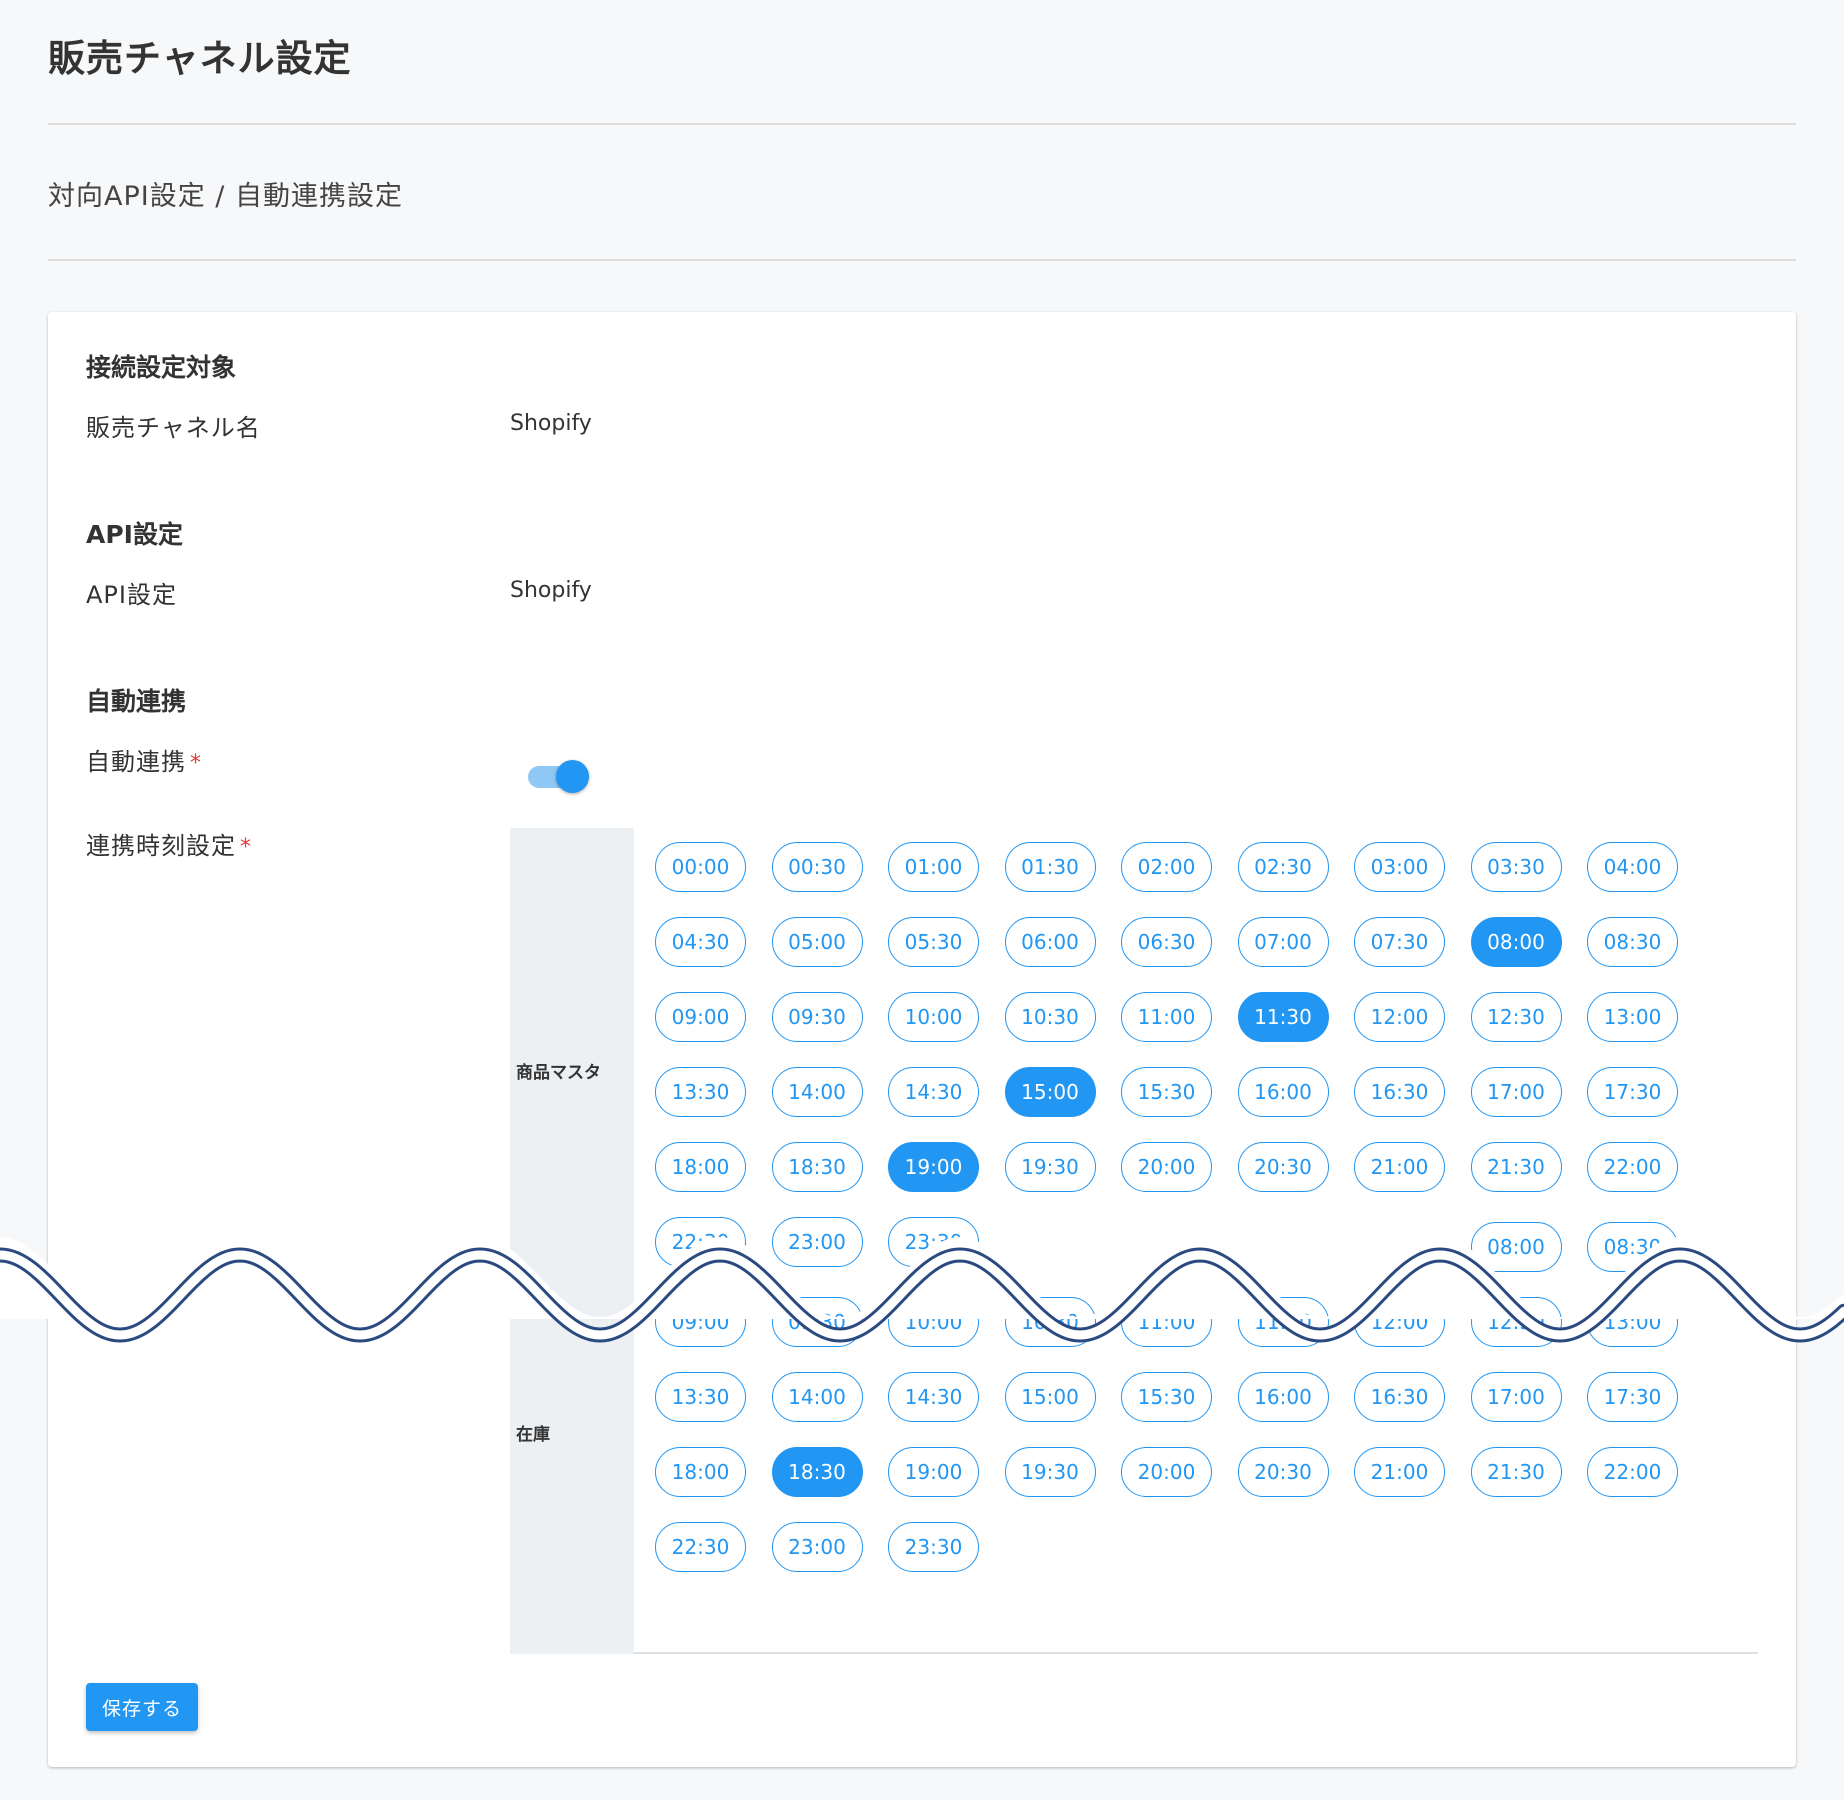 The width and height of the screenshot is (1844, 1800). I want to click on schedule-group-header: 商品マスタ, so click(572, 1056).